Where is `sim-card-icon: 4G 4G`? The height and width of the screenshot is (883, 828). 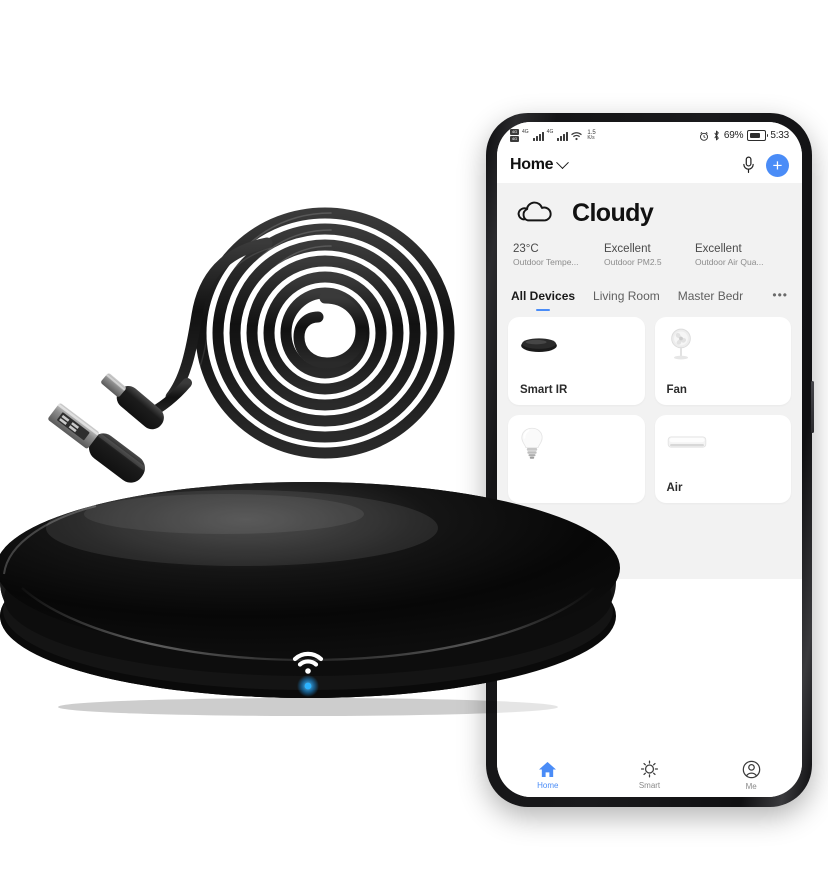
sim-card-icon: 4G 4G is located at coordinates (514, 135).